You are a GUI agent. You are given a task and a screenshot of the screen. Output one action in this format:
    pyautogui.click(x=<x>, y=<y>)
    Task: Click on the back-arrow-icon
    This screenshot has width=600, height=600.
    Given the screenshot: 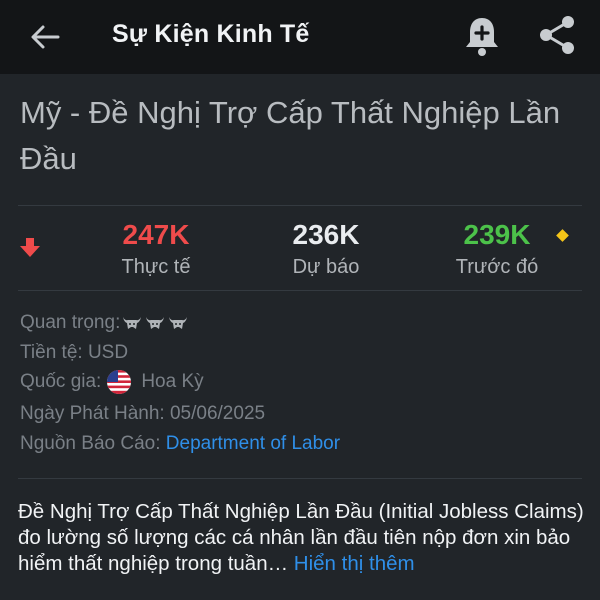 What is the action you would take?
    pyautogui.click(x=45, y=37)
    